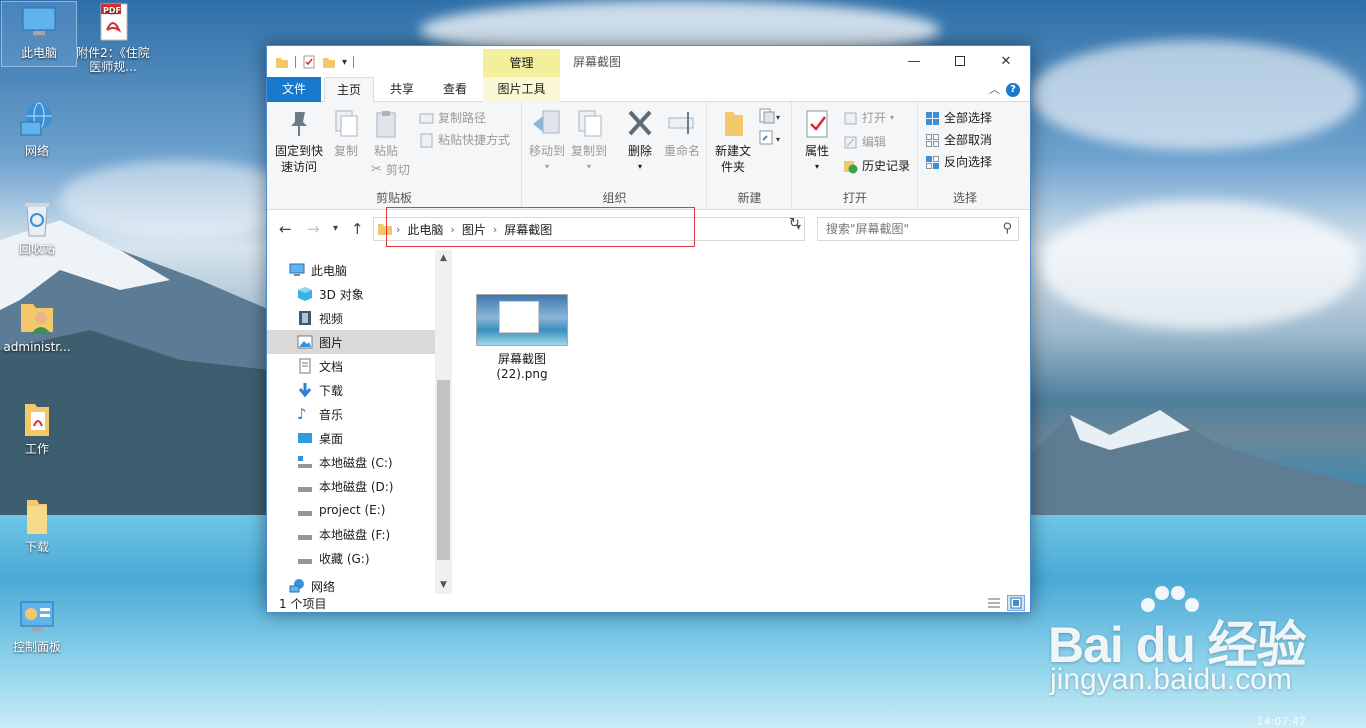  I want to click on nav-item-downloads: 下载, so click(351, 390).